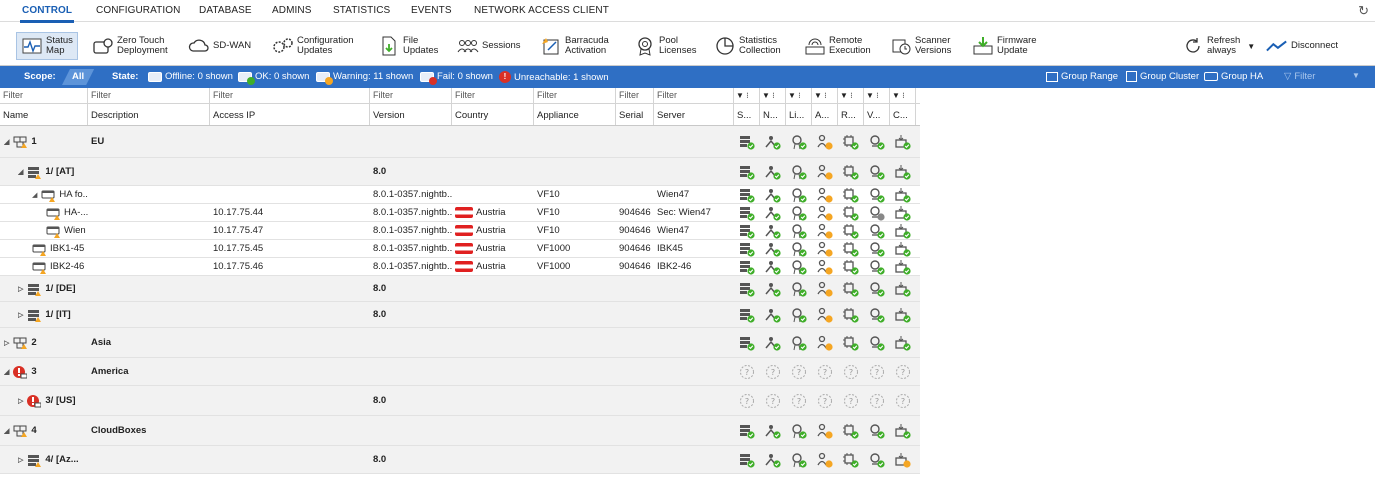  Describe the element at coordinates (411, 114) in the screenshot. I see `column-header-version: Version` at that location.